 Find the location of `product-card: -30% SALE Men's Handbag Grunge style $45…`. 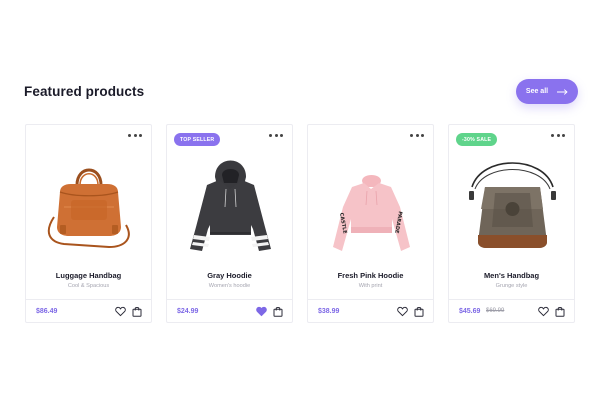

product-card: -30% SALE Men's Handbag Grunge style $45… is located at coordinates (511, 223).